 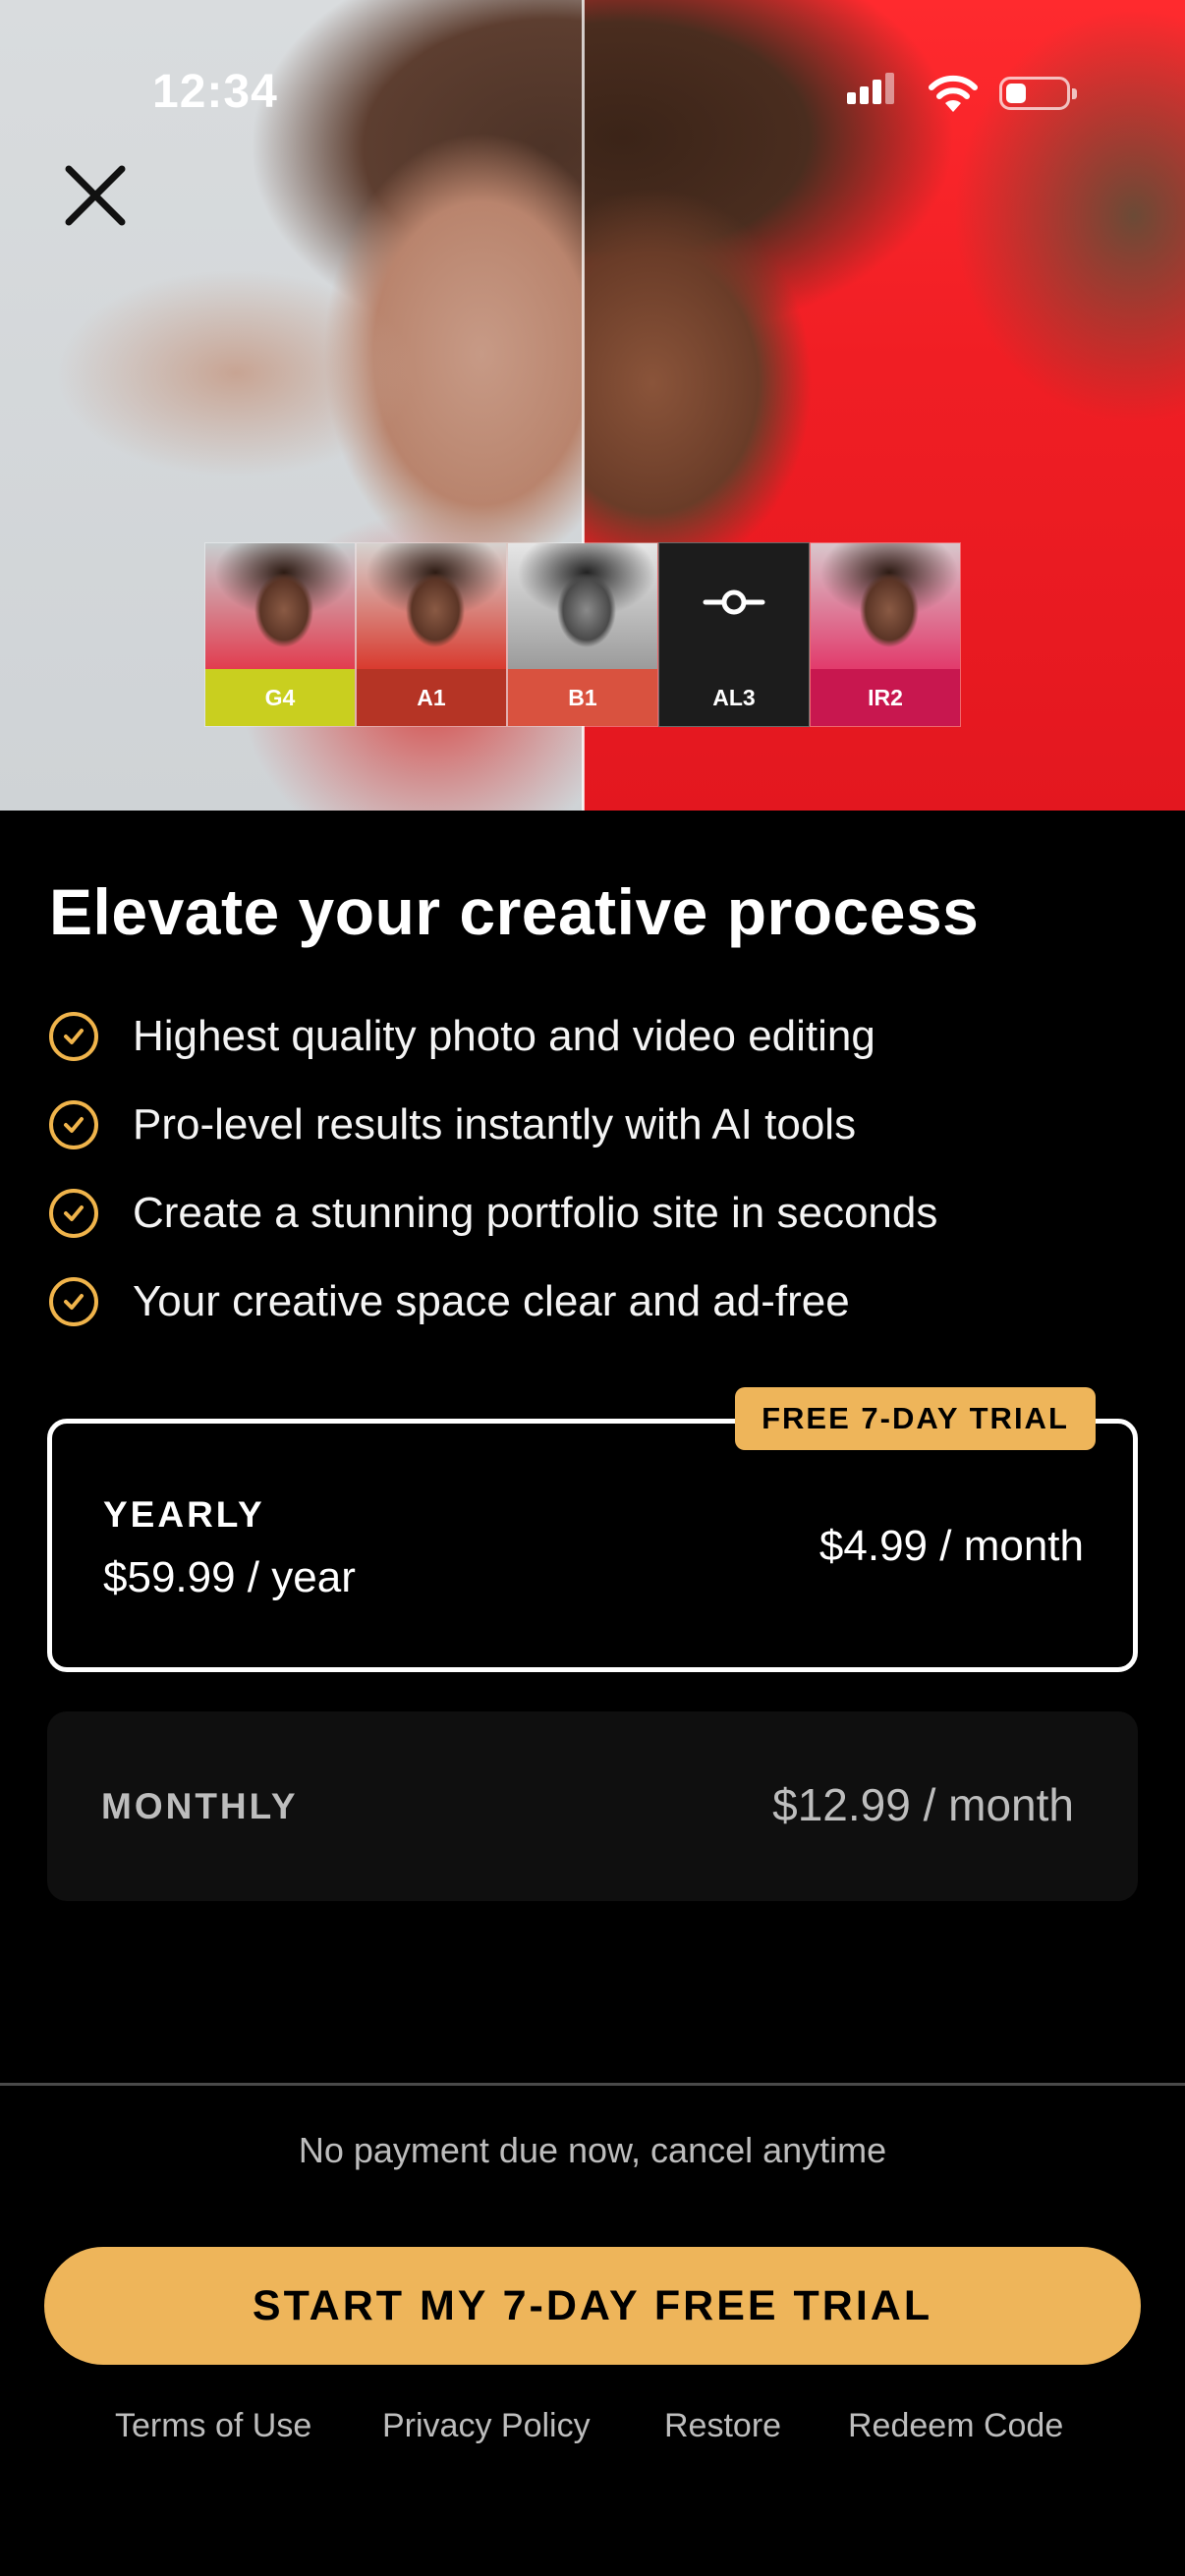 I want to click on feature-text: Your creative space clear and ad-free, so click(x=492, y=1301).